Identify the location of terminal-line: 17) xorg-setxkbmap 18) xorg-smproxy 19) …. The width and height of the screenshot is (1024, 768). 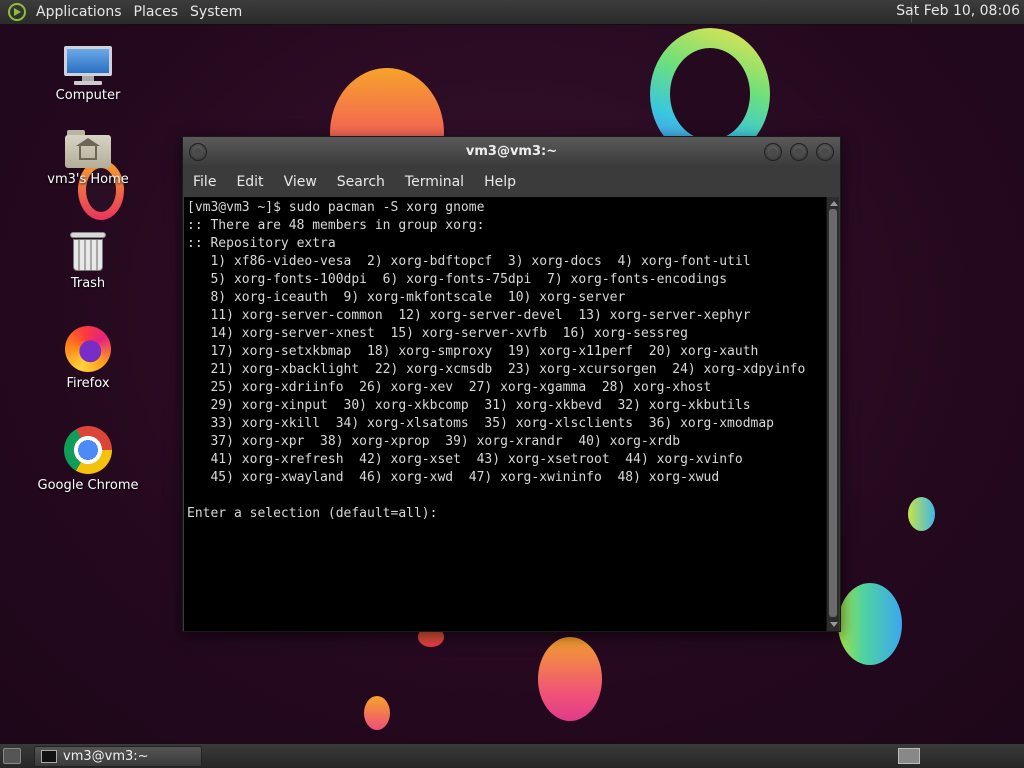
(473, 351).